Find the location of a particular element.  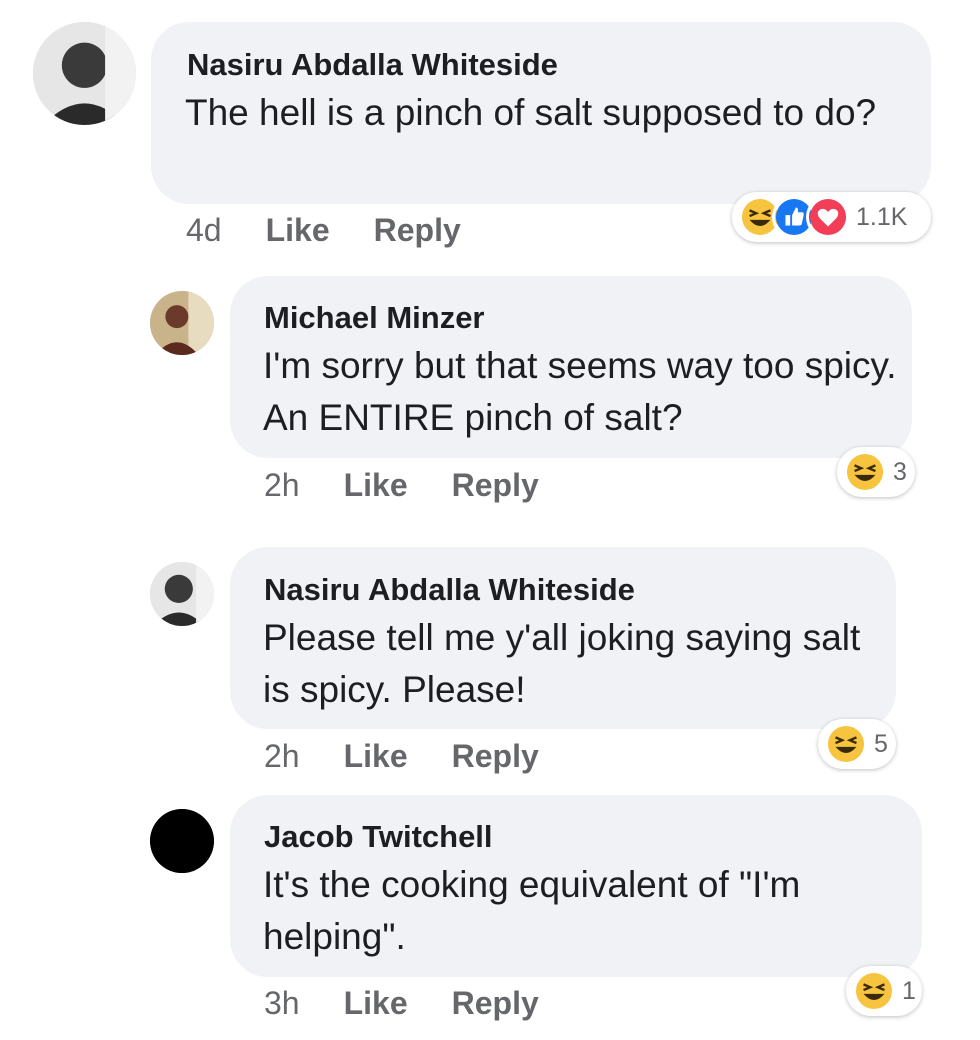

comment-actions: 4d Like Reply is located at coordinates (323, 230).